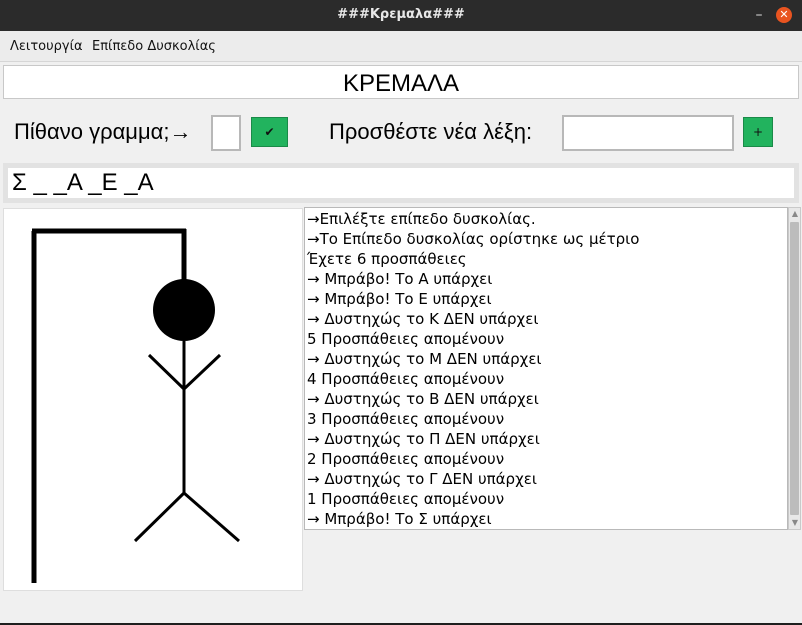 This screenshot has height=625, width=802. Describe the element at coordinates (406, 339) in the screenshot. I see `log-line: 5 Προσπάθειες απομένουν` at that location.